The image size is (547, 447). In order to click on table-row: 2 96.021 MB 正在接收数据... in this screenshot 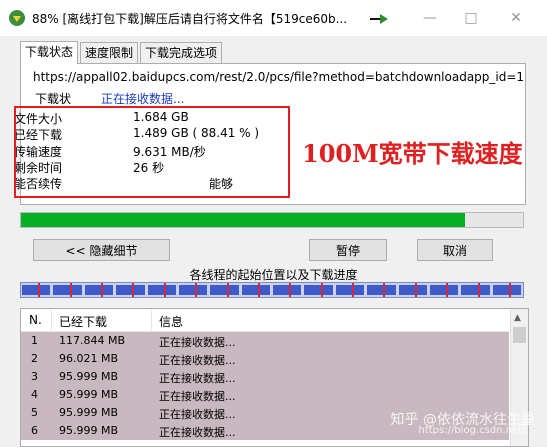, I will do `click(265, 359)`.